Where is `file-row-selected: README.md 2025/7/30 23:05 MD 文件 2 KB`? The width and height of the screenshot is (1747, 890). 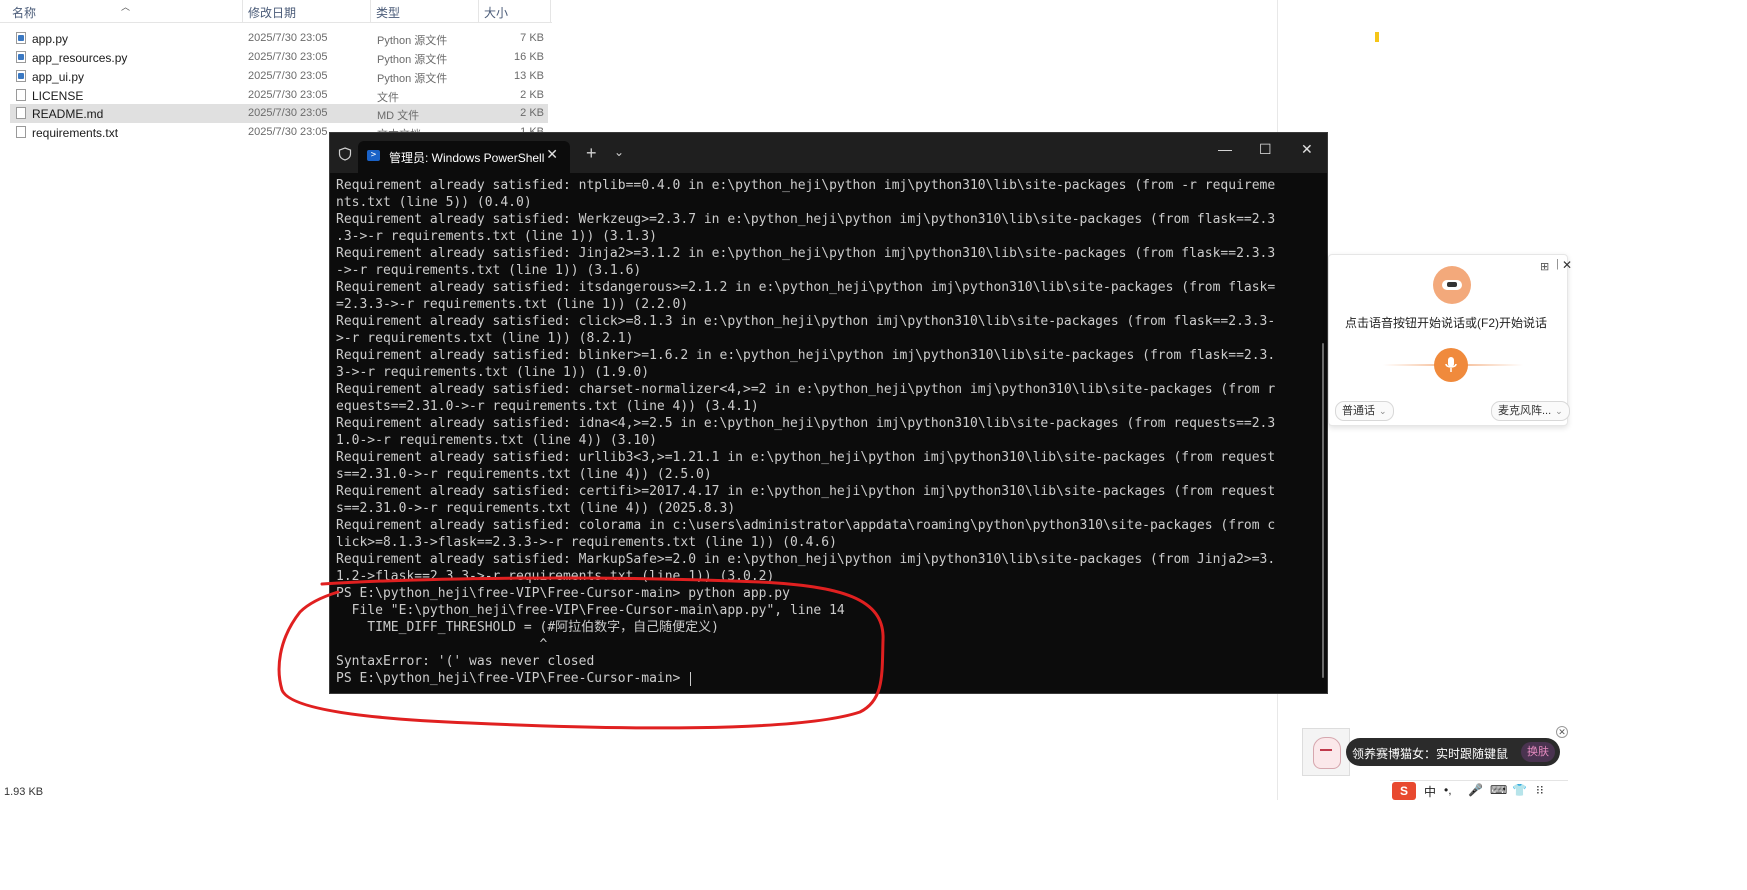 file-row-selected: README.md 2025/7/30 23:05 MD 文件 2 KB is located at coordinates (279, 113).